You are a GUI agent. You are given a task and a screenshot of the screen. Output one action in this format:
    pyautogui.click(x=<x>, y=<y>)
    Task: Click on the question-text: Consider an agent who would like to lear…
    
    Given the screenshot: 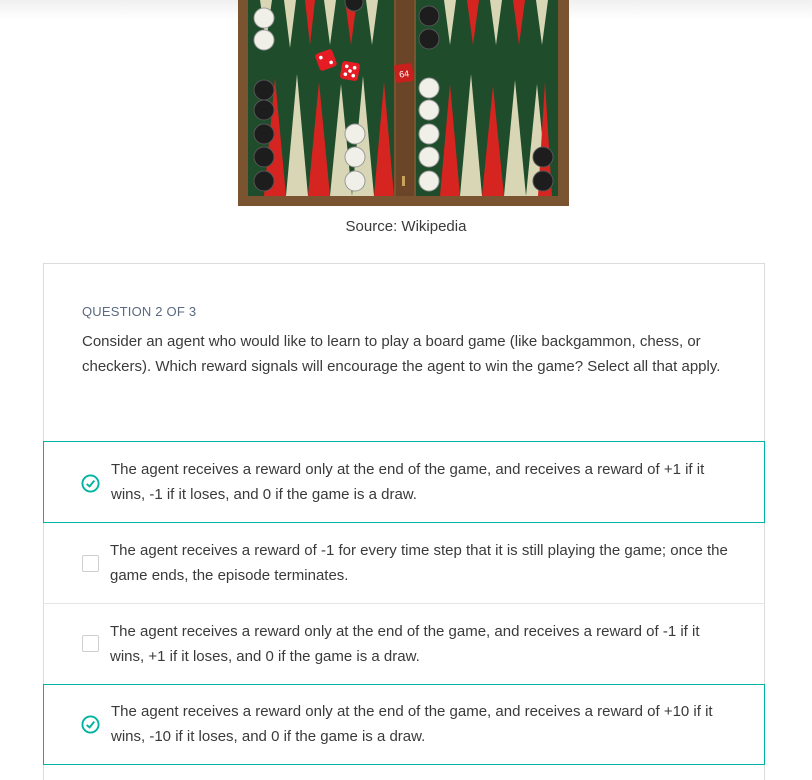 What is the action you would take?
    pyautogui.click(x=401, y=354)
    